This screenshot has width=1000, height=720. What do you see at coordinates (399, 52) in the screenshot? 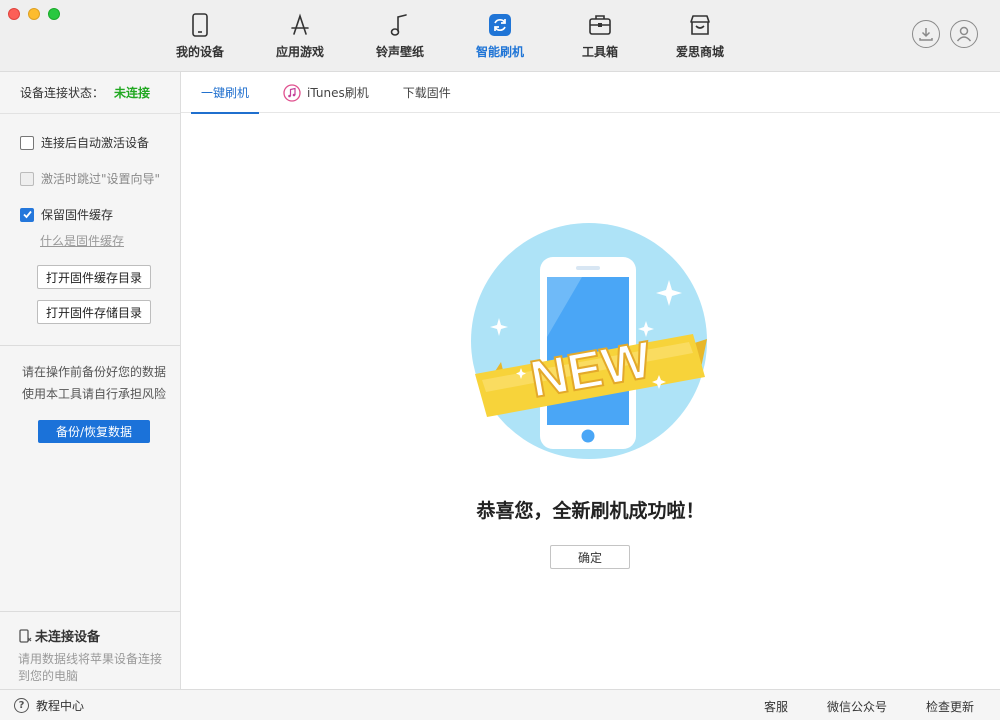
I see `nav-label: 铃声壁纸` at bounding box center [399, 52].